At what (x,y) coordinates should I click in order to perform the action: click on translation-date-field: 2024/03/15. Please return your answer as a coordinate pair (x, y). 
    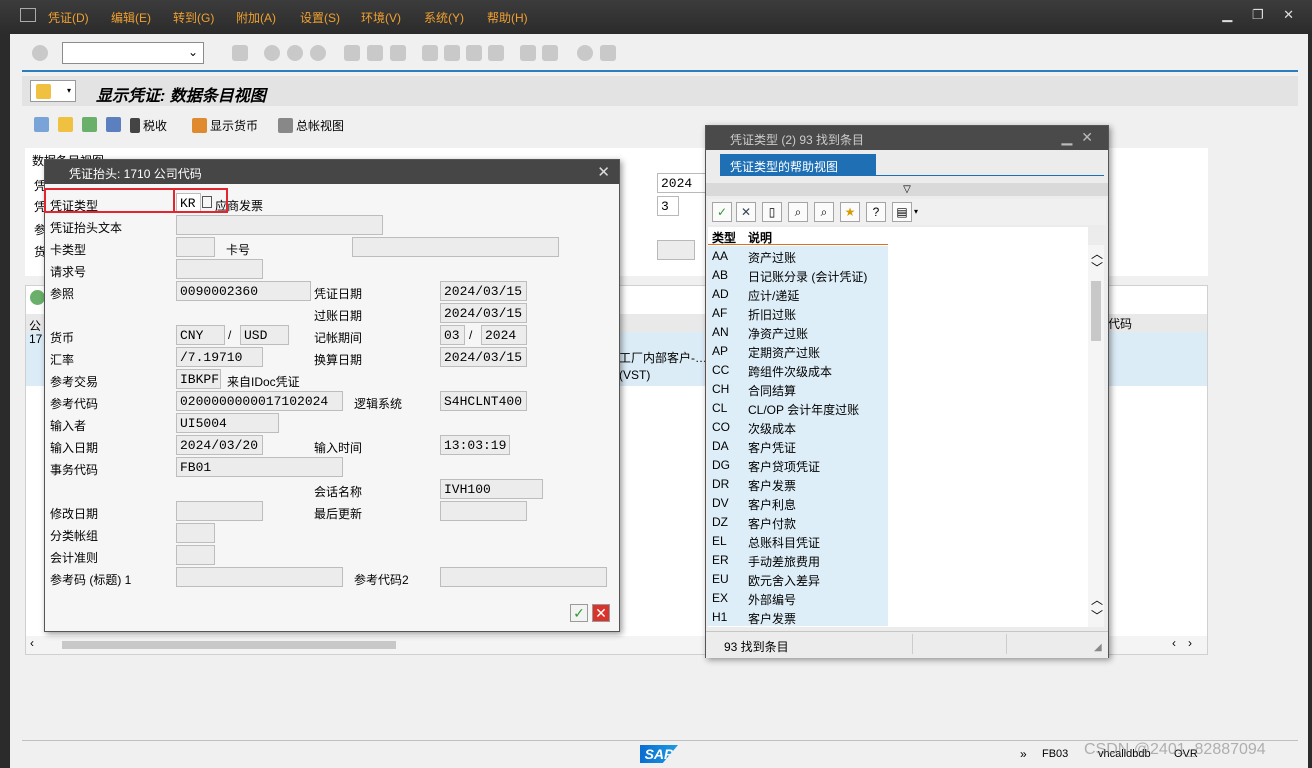
    Looking at the image, I should click on (483, 357).